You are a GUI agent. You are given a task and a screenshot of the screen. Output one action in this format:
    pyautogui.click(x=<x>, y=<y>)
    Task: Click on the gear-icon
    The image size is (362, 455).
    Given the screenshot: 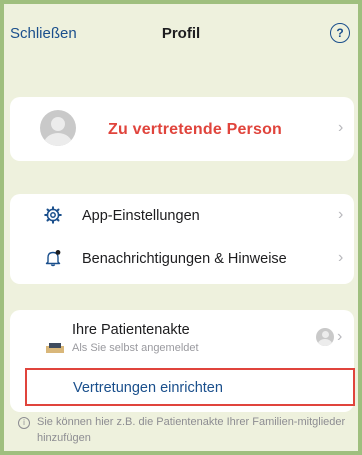 What is the action you would take?
    pyautogui.click(x=53, y=215)
    